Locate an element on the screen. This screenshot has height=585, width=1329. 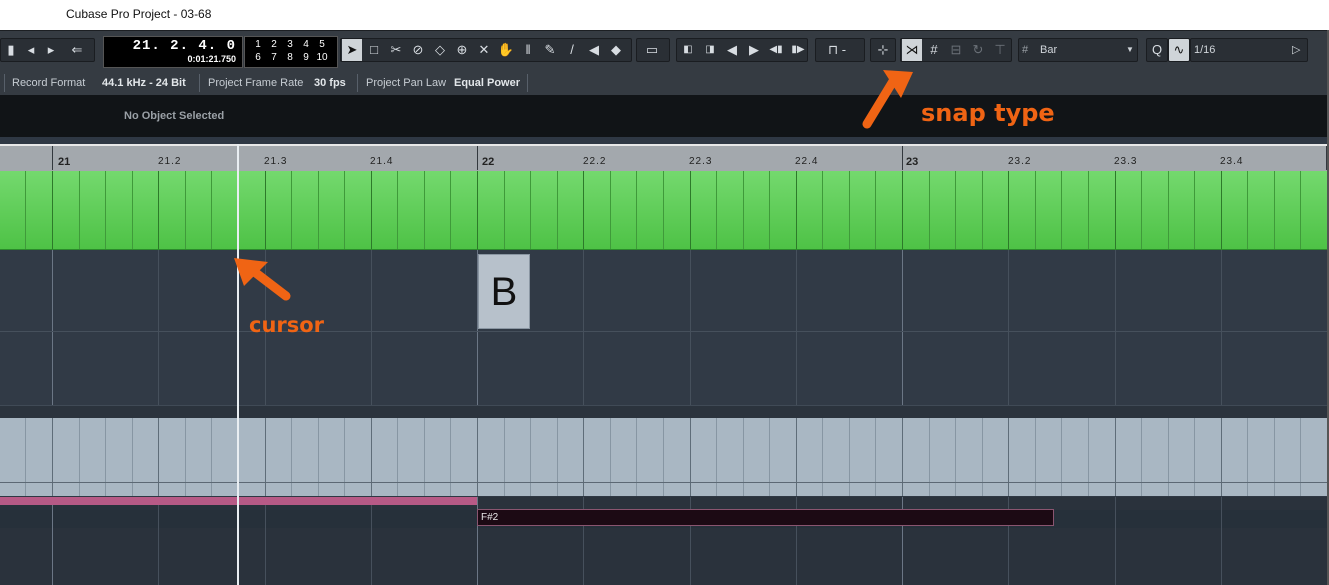
nav-back-icon: ▮ is located at coordinates (11, 50).